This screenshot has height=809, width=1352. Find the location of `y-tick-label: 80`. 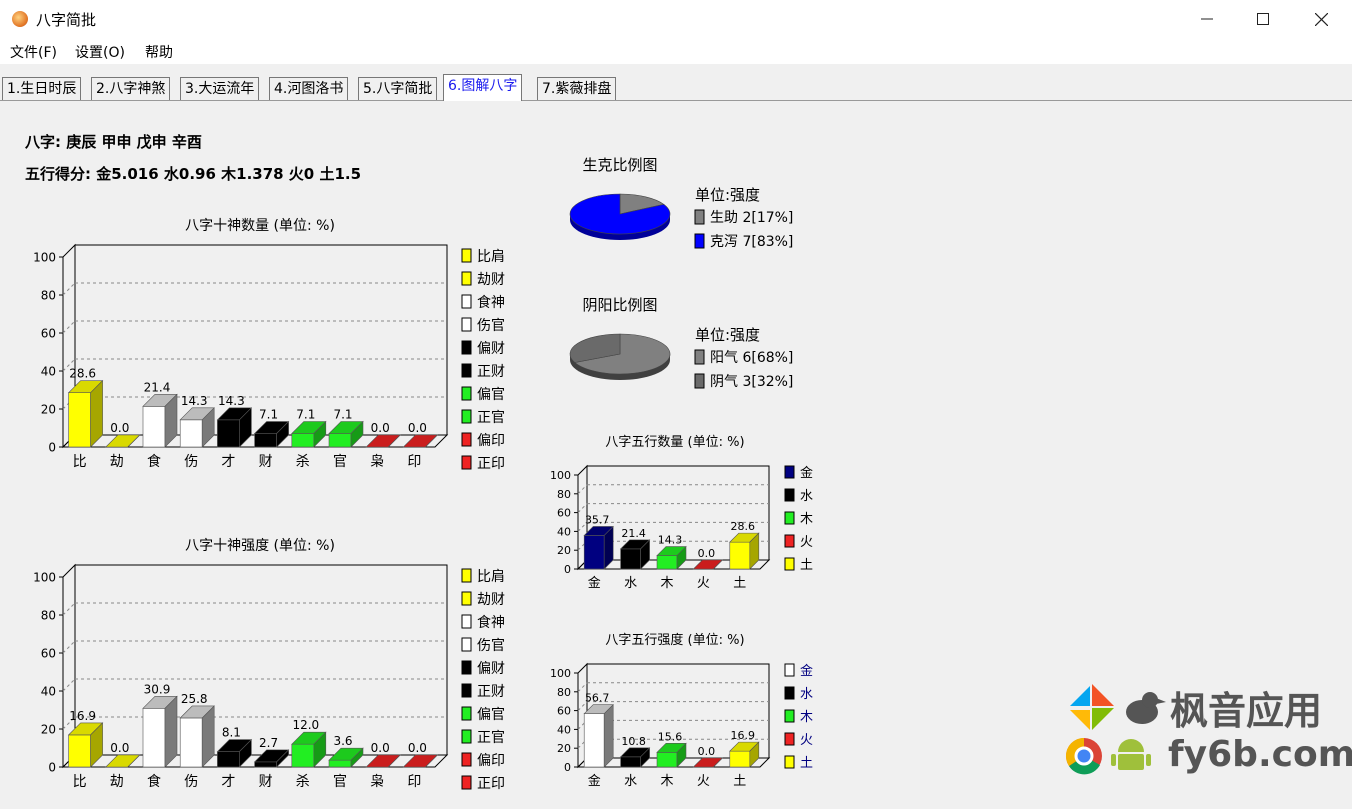

y-tick-label: 80 is located at coordinates (48, 295).